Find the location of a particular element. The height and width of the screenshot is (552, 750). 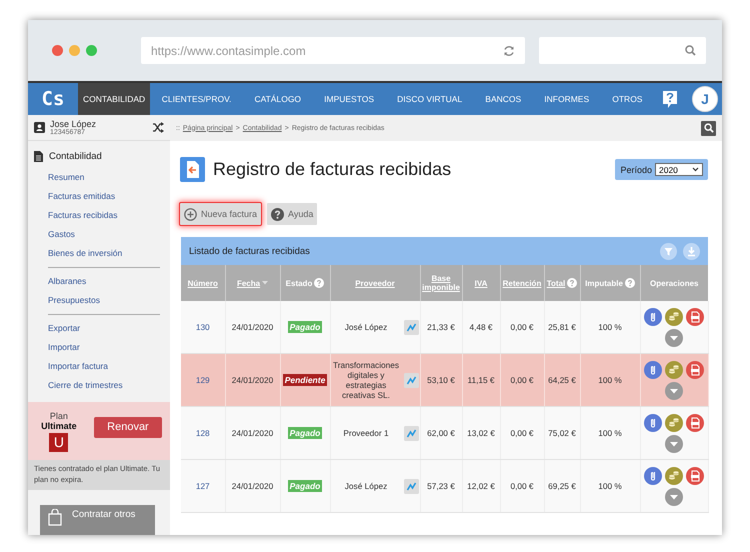

sidebar-link: Presupuestos is located at coordinates (64, 300).